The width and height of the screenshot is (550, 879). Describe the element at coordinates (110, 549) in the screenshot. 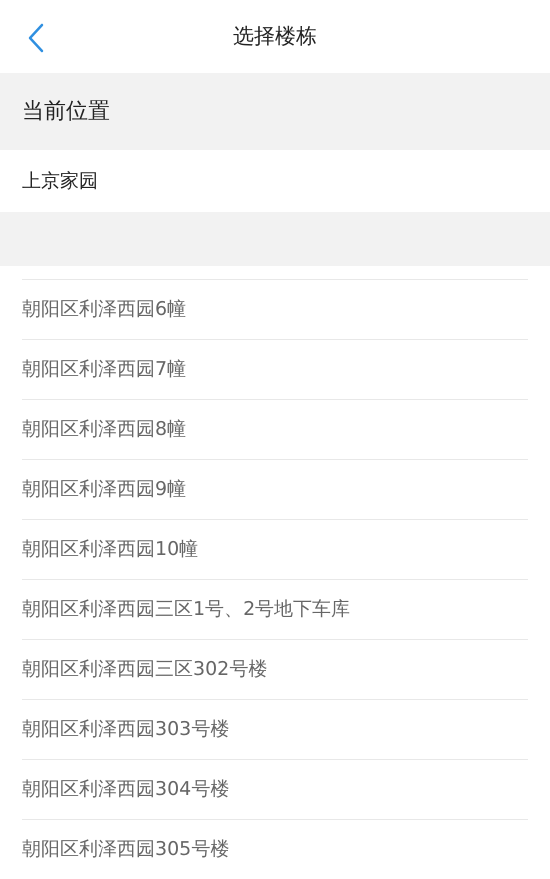

I see `building-item: 朝阳区利泽西园10幢` at that location.